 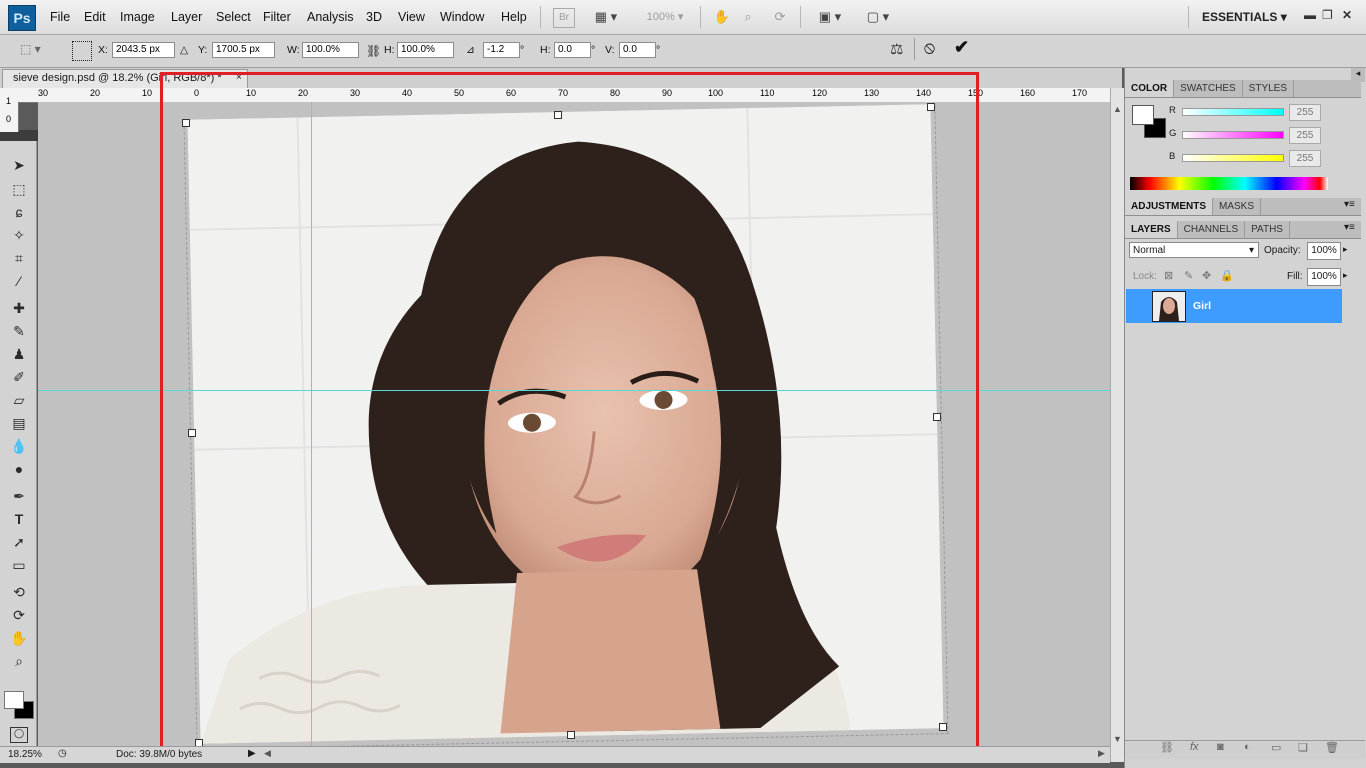 I want to click on menu-image: Image, so click(x=137, y=17).